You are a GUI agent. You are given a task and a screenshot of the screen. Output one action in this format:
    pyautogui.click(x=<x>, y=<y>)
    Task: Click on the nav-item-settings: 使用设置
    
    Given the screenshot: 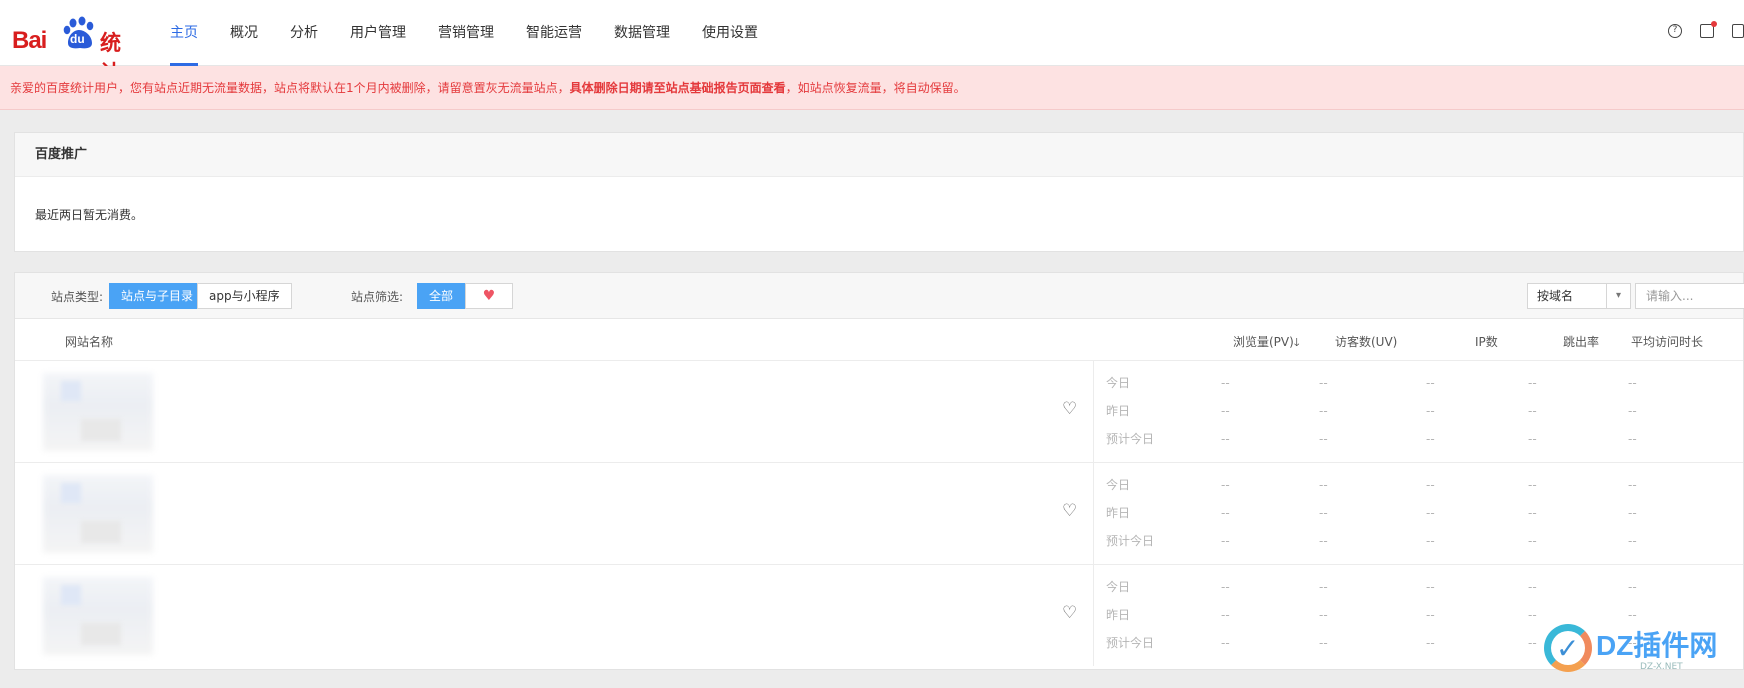 What is the action you would take?
    pyautogui.click(x=730, y=33)
    